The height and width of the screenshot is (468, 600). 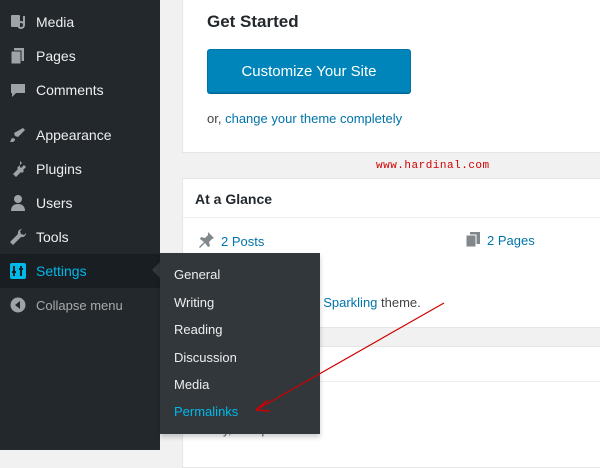 What do you see at coordinates (74, 135) in the screenshot?
I see `sidebar-item-label: Appearance` at bounding box center [74, 135].